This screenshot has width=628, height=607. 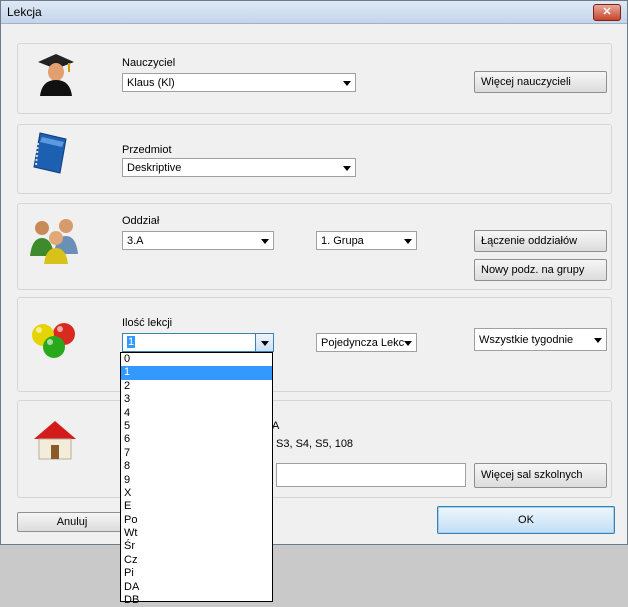 What do you see at coordinates (196, 506) in the screenshot?
I see `dropdown-option: E` at bounding box center [196, 506].